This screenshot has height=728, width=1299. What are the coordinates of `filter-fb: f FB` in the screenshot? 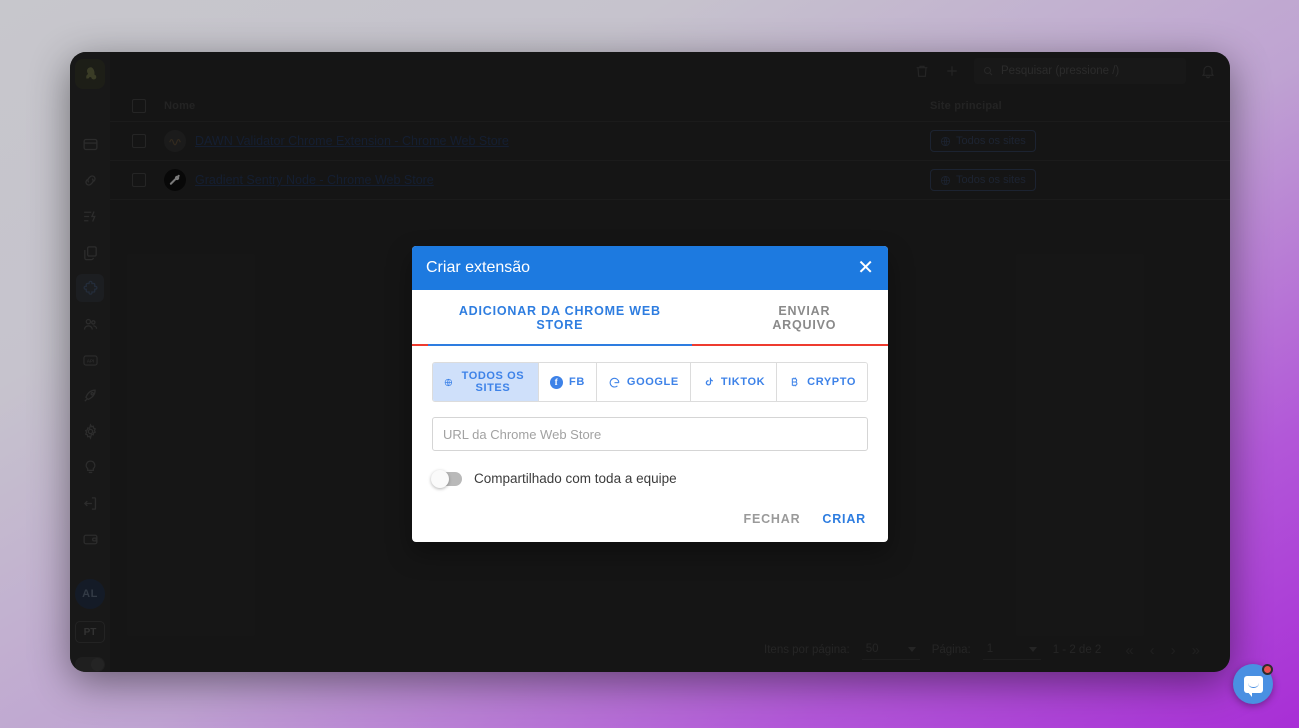 It's located at (568, 382).